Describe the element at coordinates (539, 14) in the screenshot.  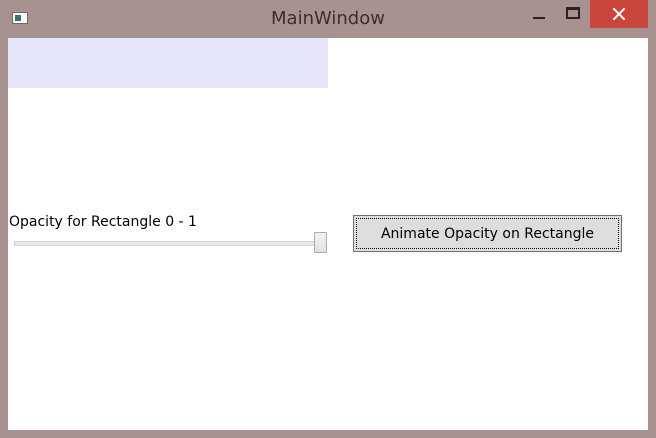
I see `minimize-button` at that location.